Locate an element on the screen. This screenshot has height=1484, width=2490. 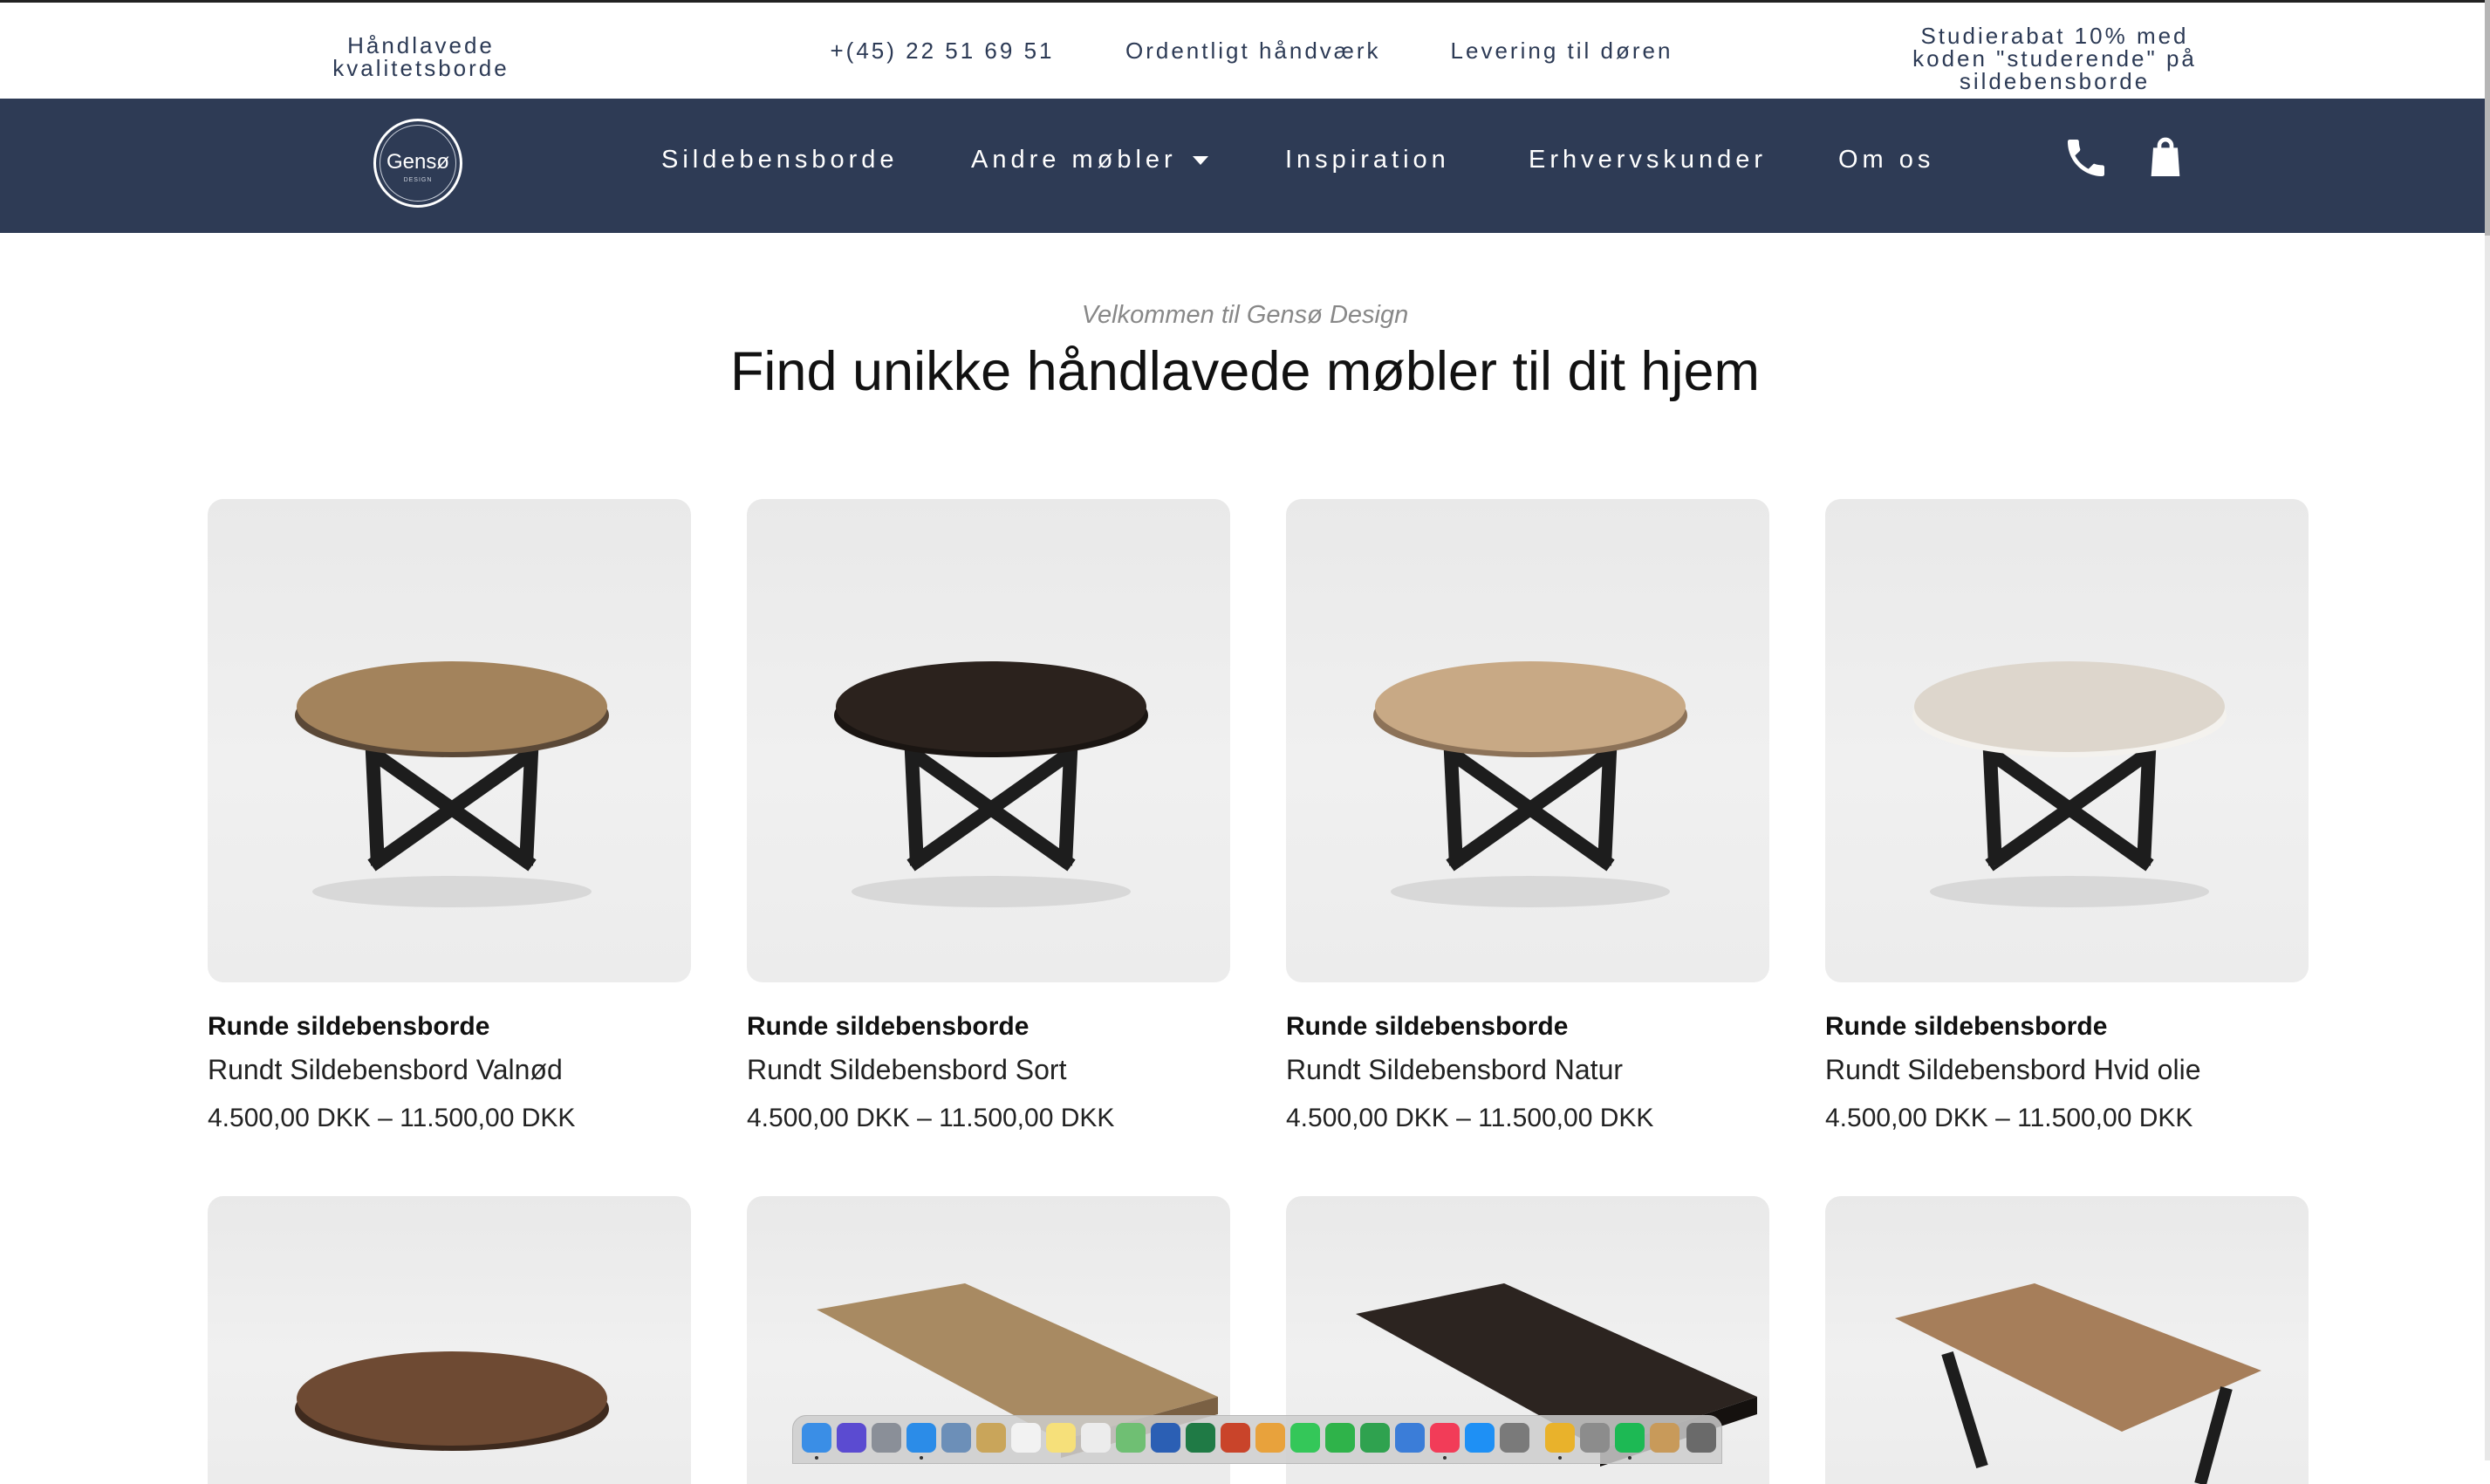
word-icon is located at coordinates (1165, 1438).